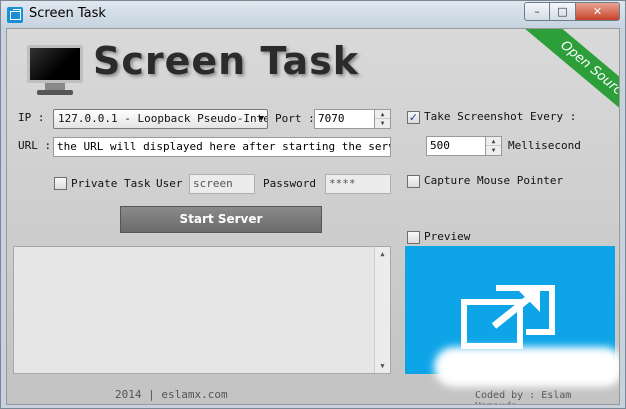  I want to click on chevron-down-icon: ▼, so click(261, 119).